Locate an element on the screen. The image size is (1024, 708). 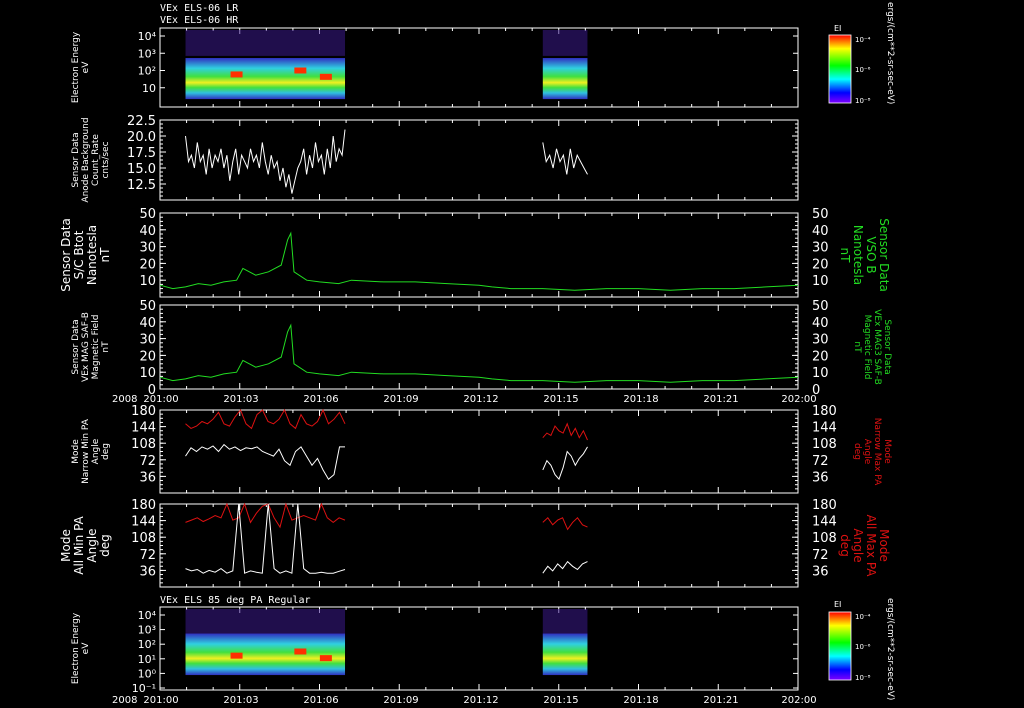
panel-bmag-saf-frame is located at coordinates (479, 347).